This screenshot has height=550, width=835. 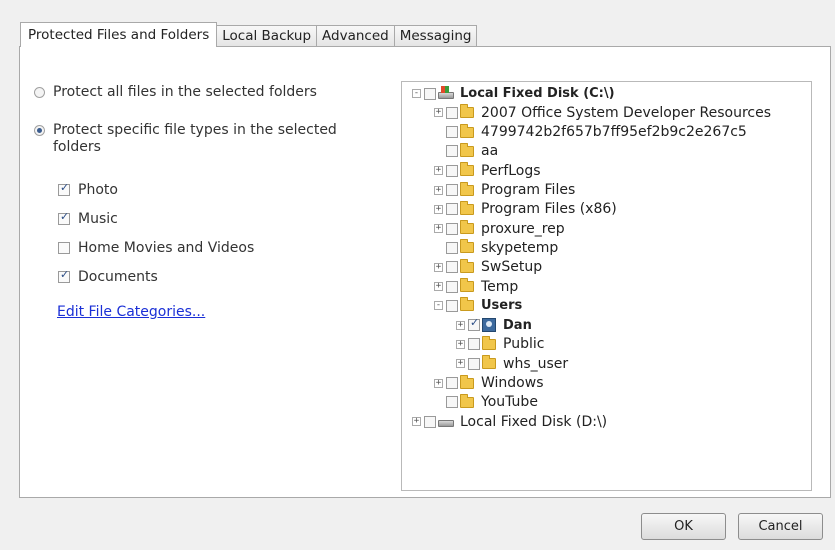 What do you see at coordinates (500, 286) in the screenshot?
I see `tree-node-label: Temp` at bounding box center [500, 286].